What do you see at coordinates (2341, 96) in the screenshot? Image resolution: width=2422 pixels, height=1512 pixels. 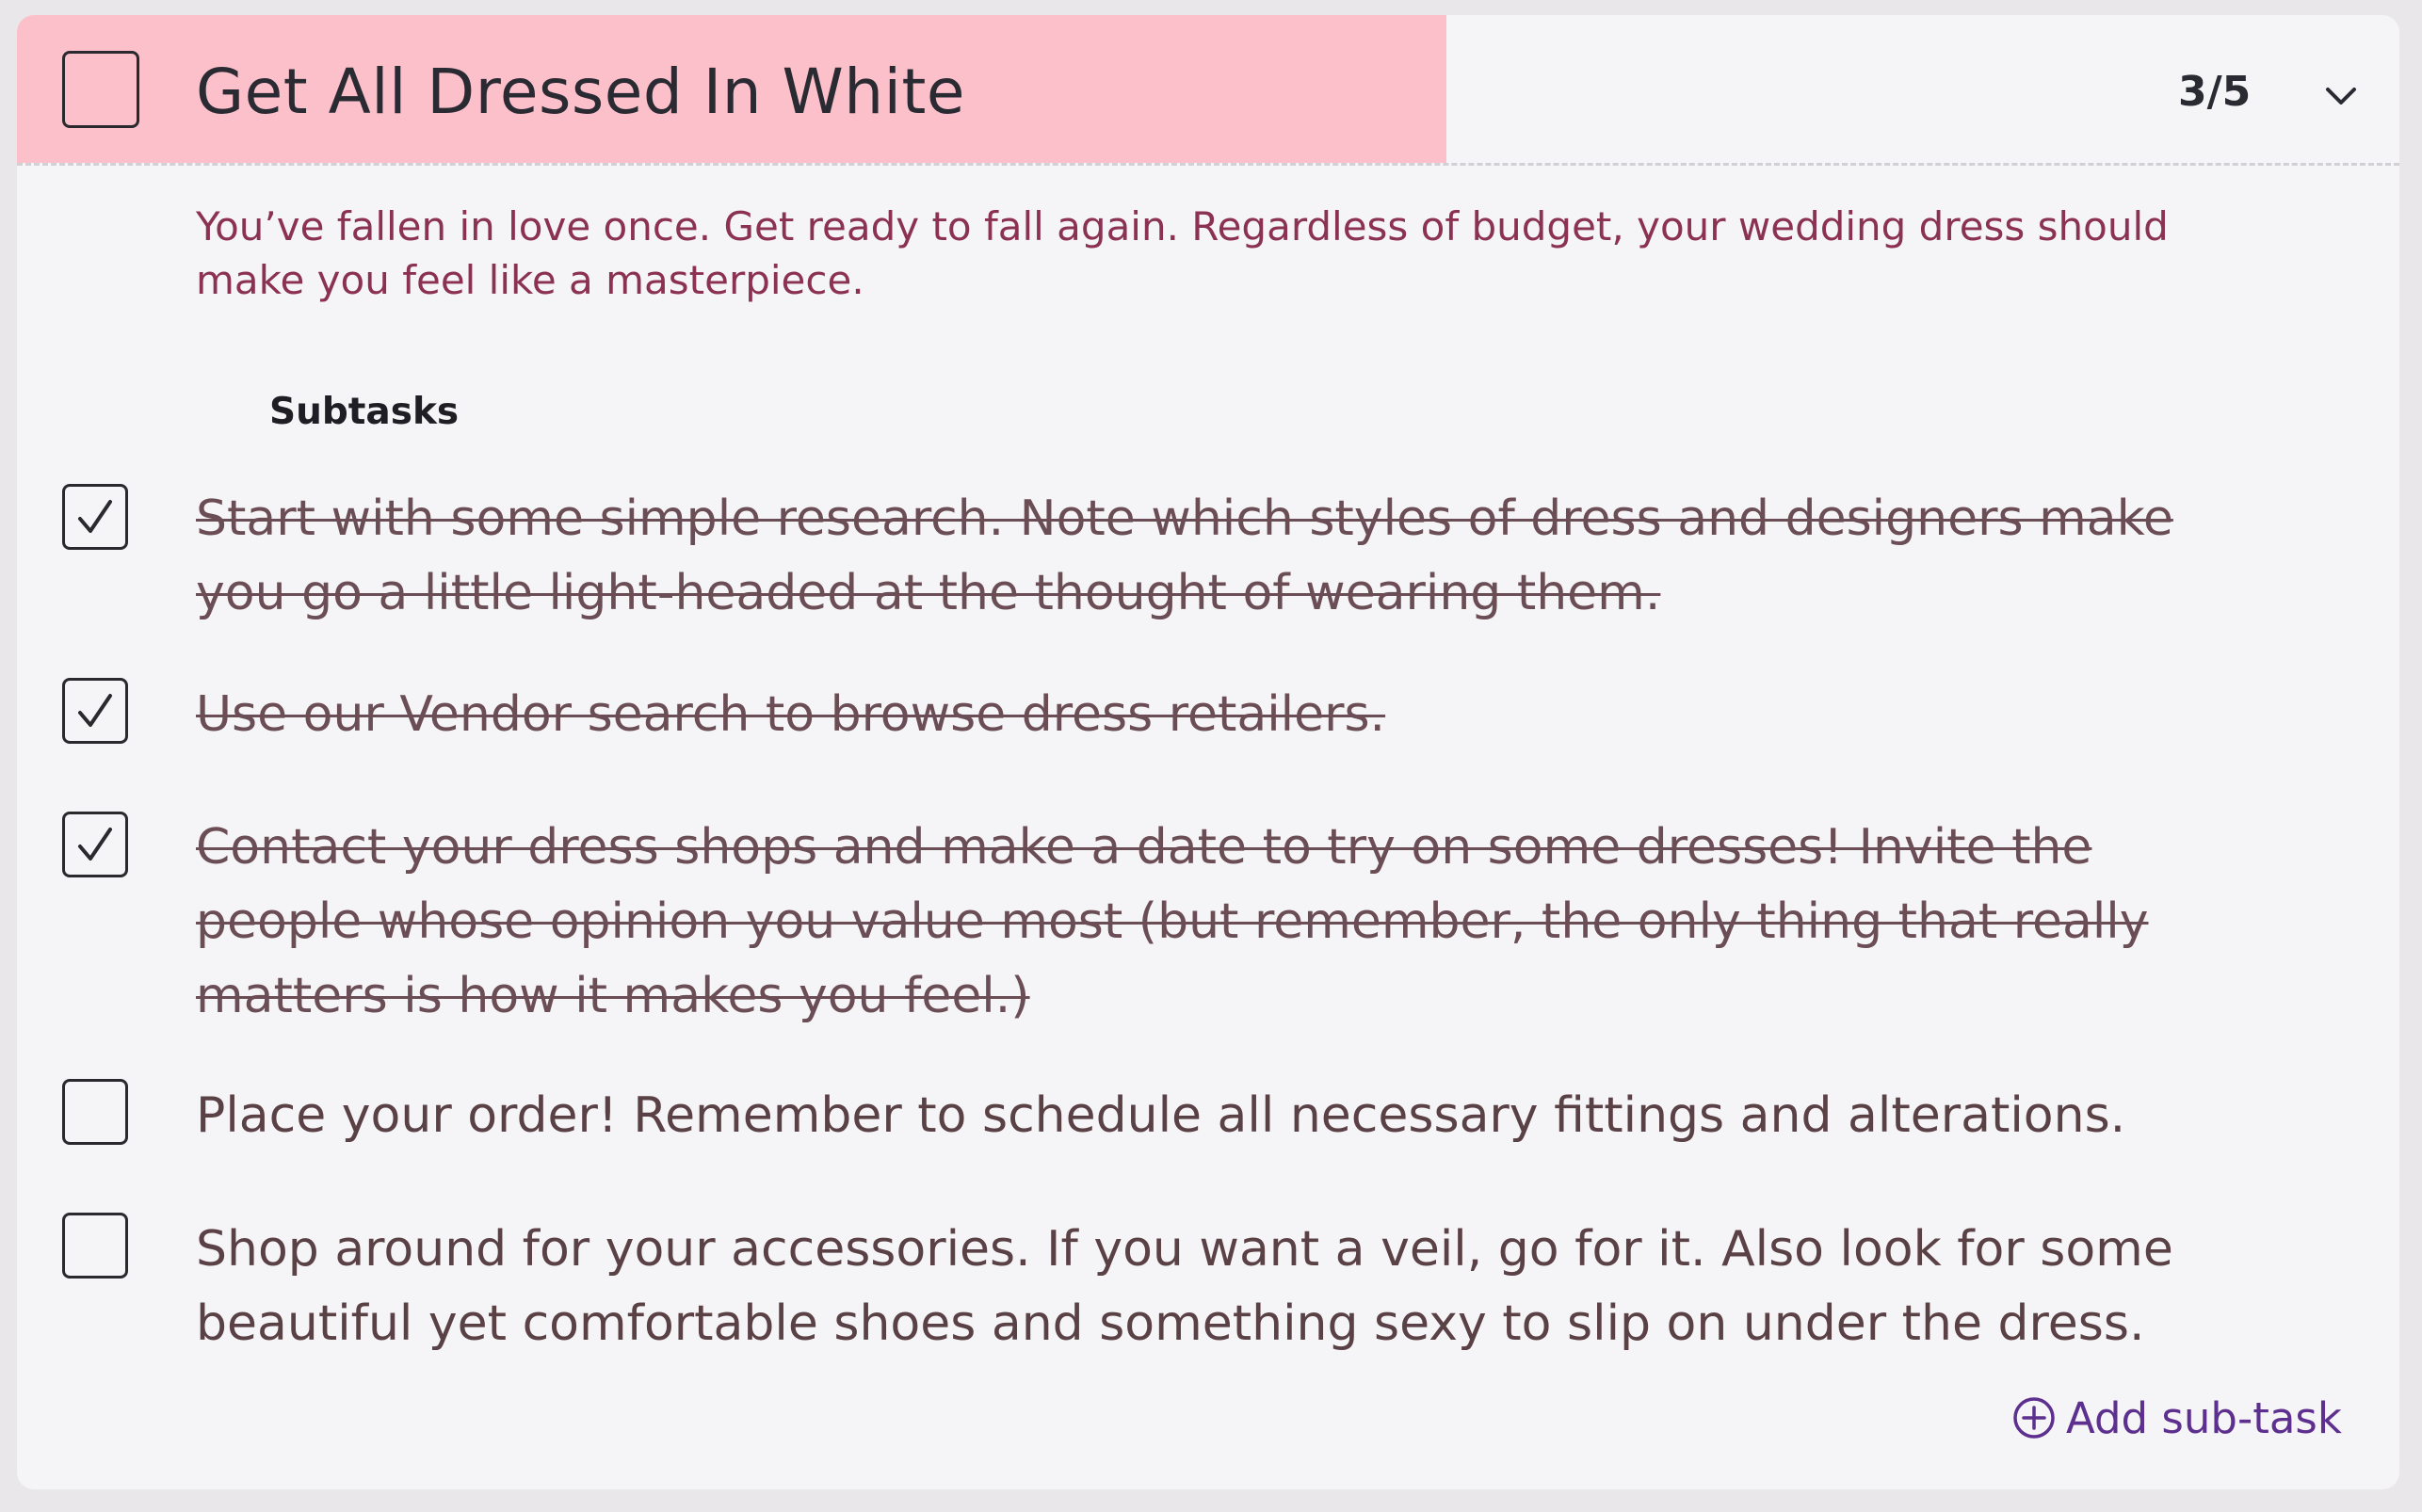 I see `chevron-down-icon` at bounding box center [2341, 96].